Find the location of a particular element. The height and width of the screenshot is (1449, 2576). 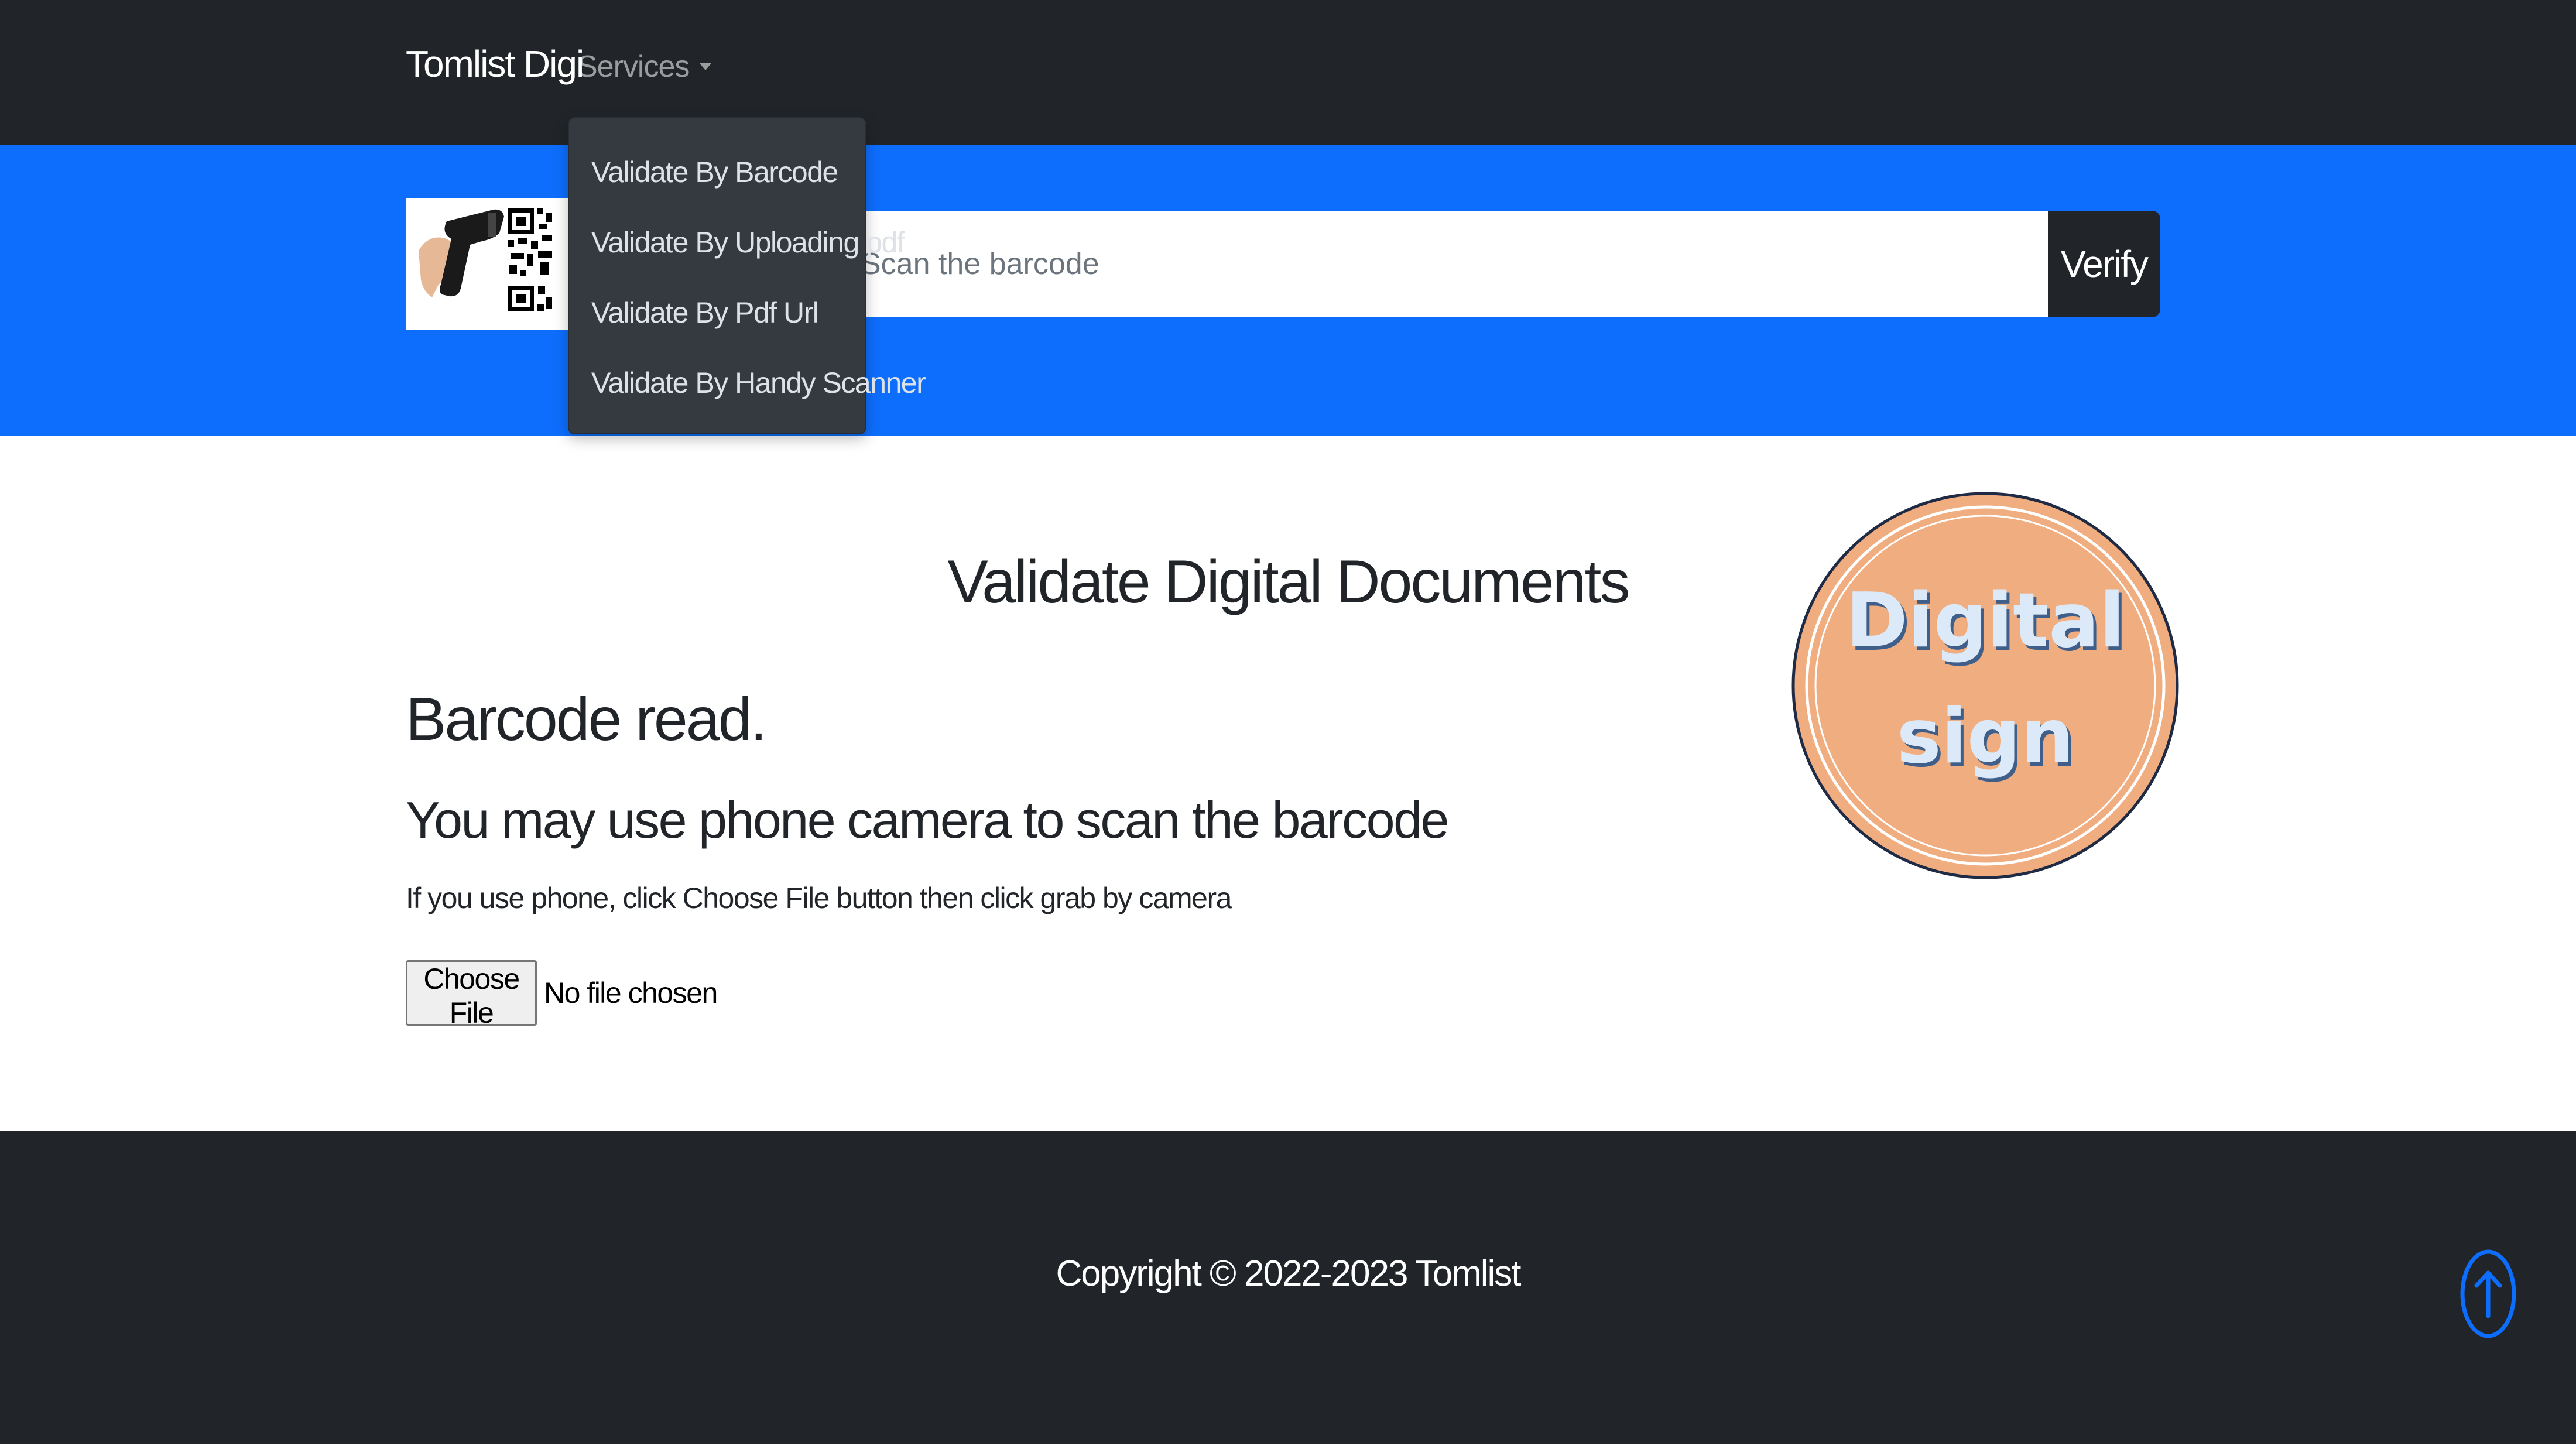

dropdown-item-validate-by-barcode: Validate By Barcode is located at coordinates (717, 178).